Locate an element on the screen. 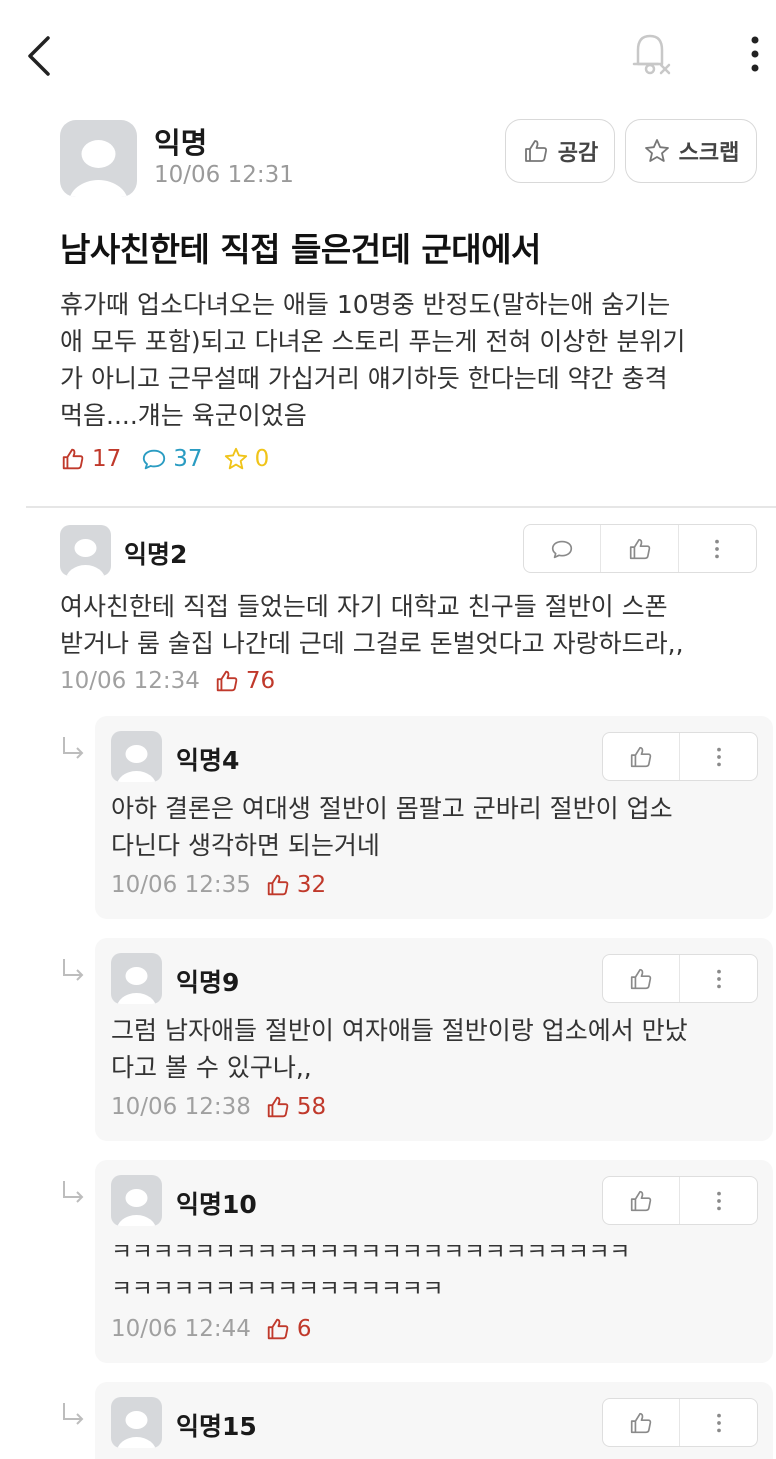 Image resolution: width=776 pixels, height=1459 pixels. comment-meta: 10/06 12:34 76 is located at coordinates (167, 681).